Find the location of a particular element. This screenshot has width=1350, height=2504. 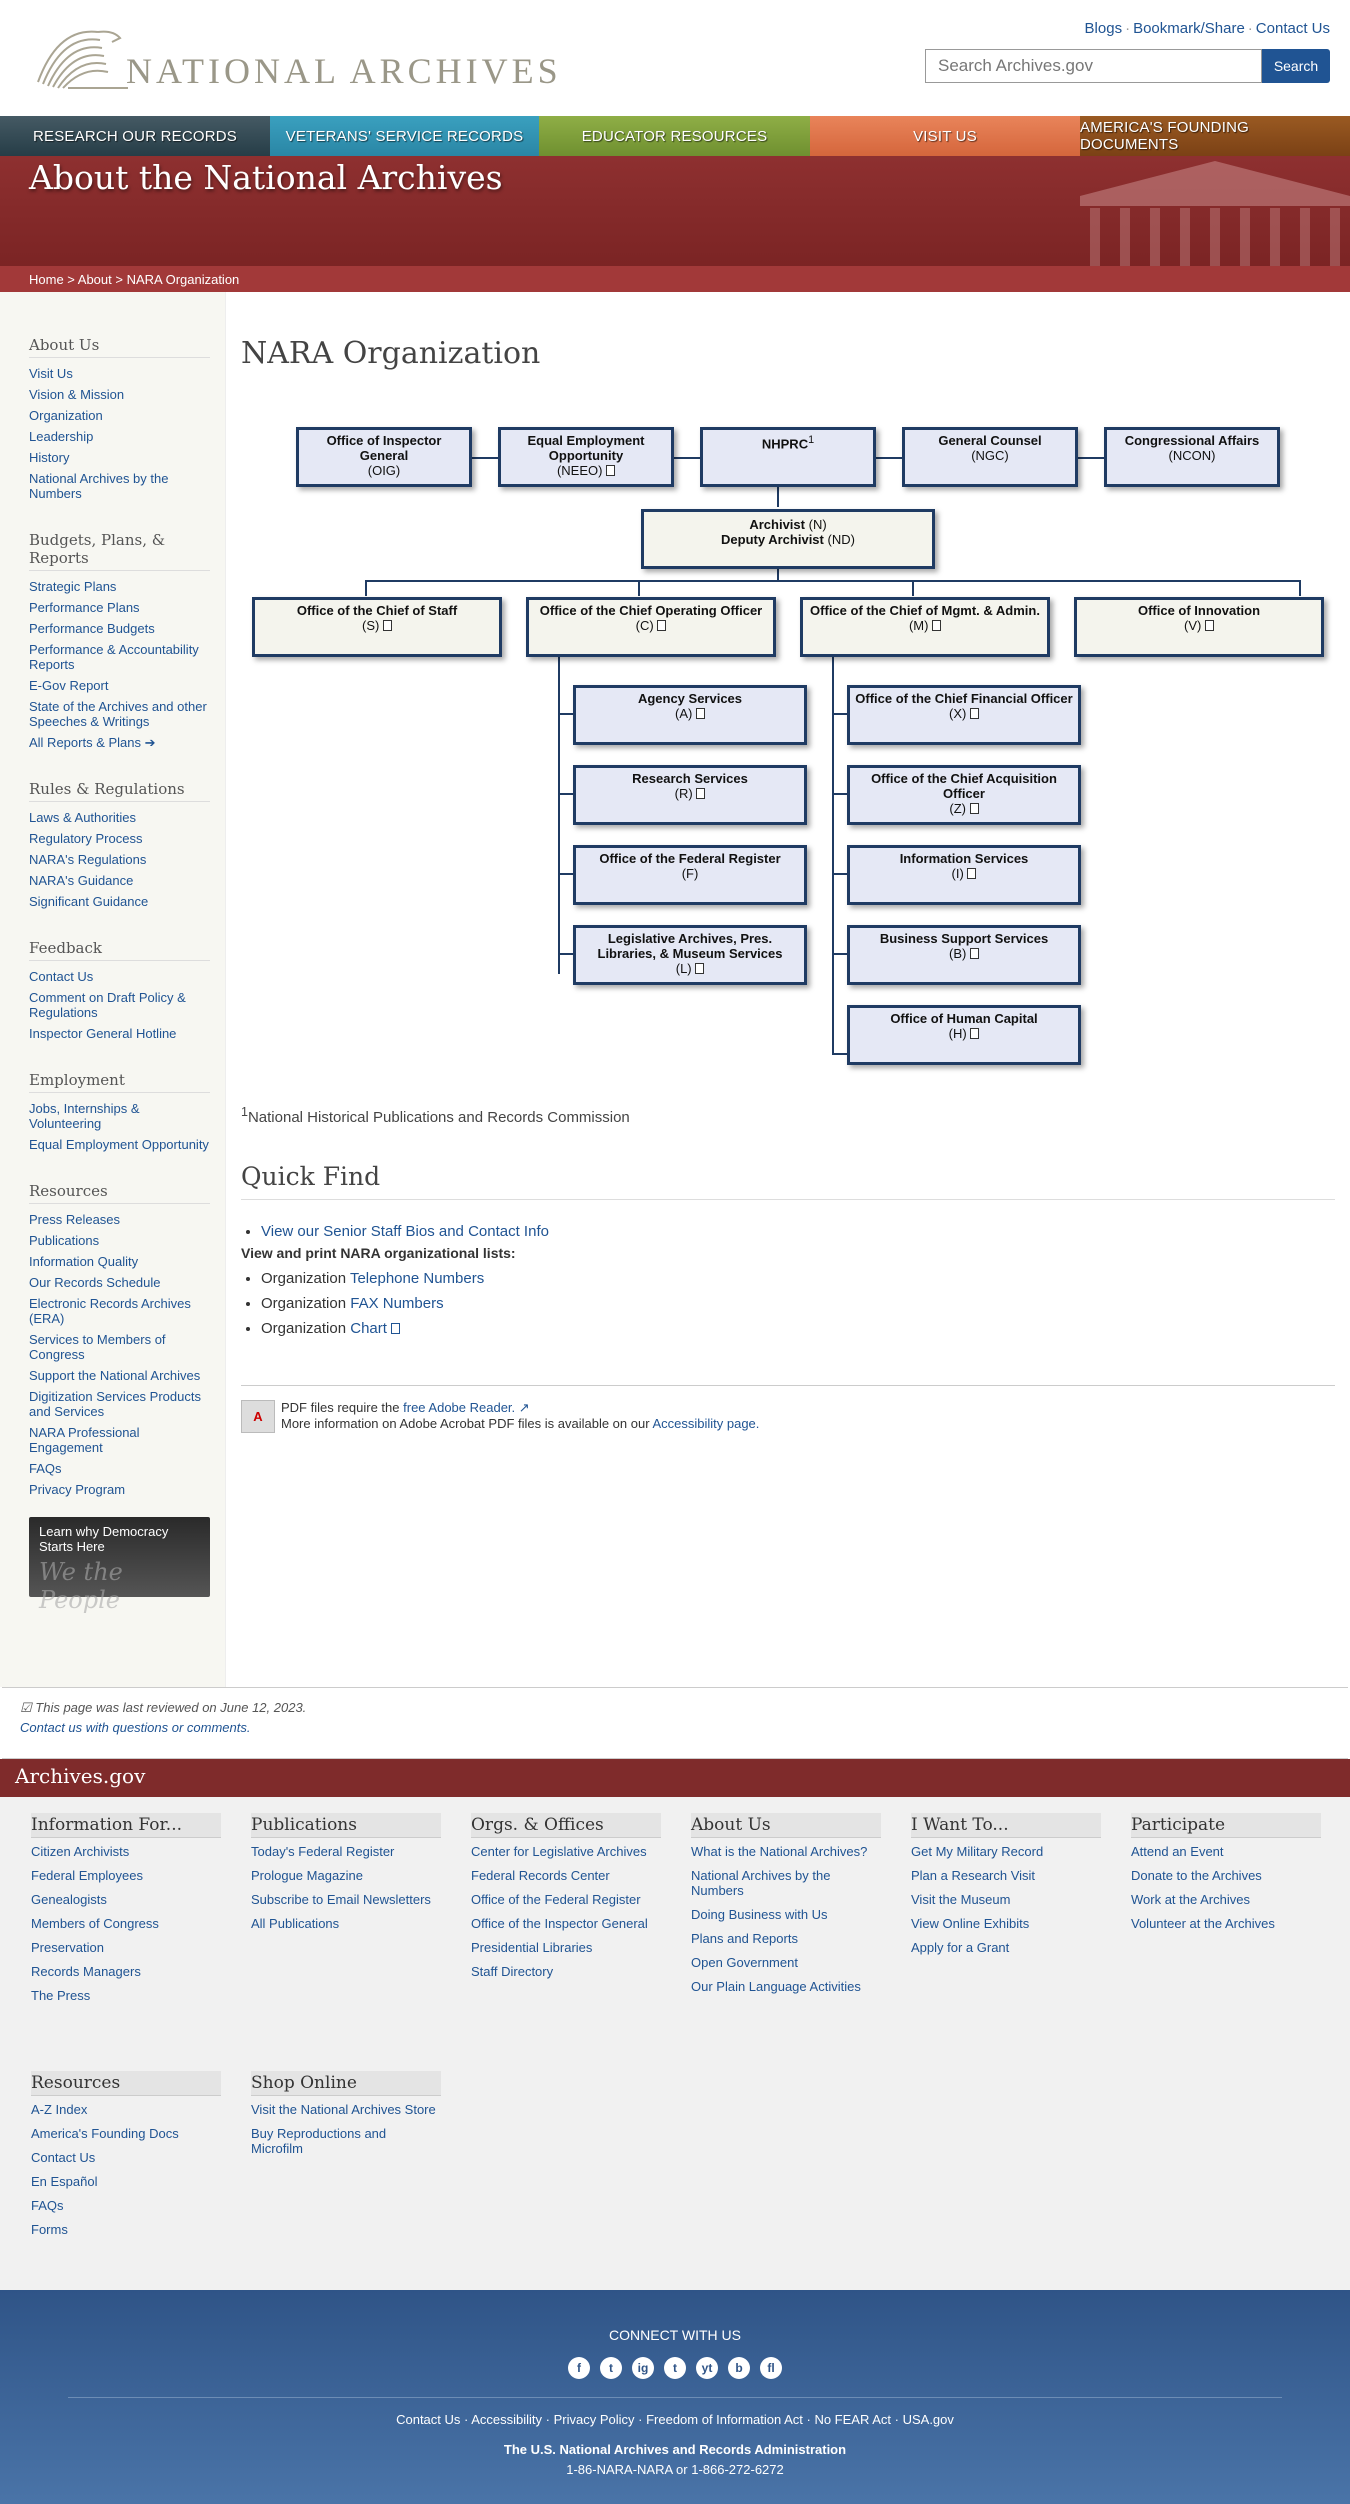

footer-link: Staff Directory is located at coordinates (566, 1971).